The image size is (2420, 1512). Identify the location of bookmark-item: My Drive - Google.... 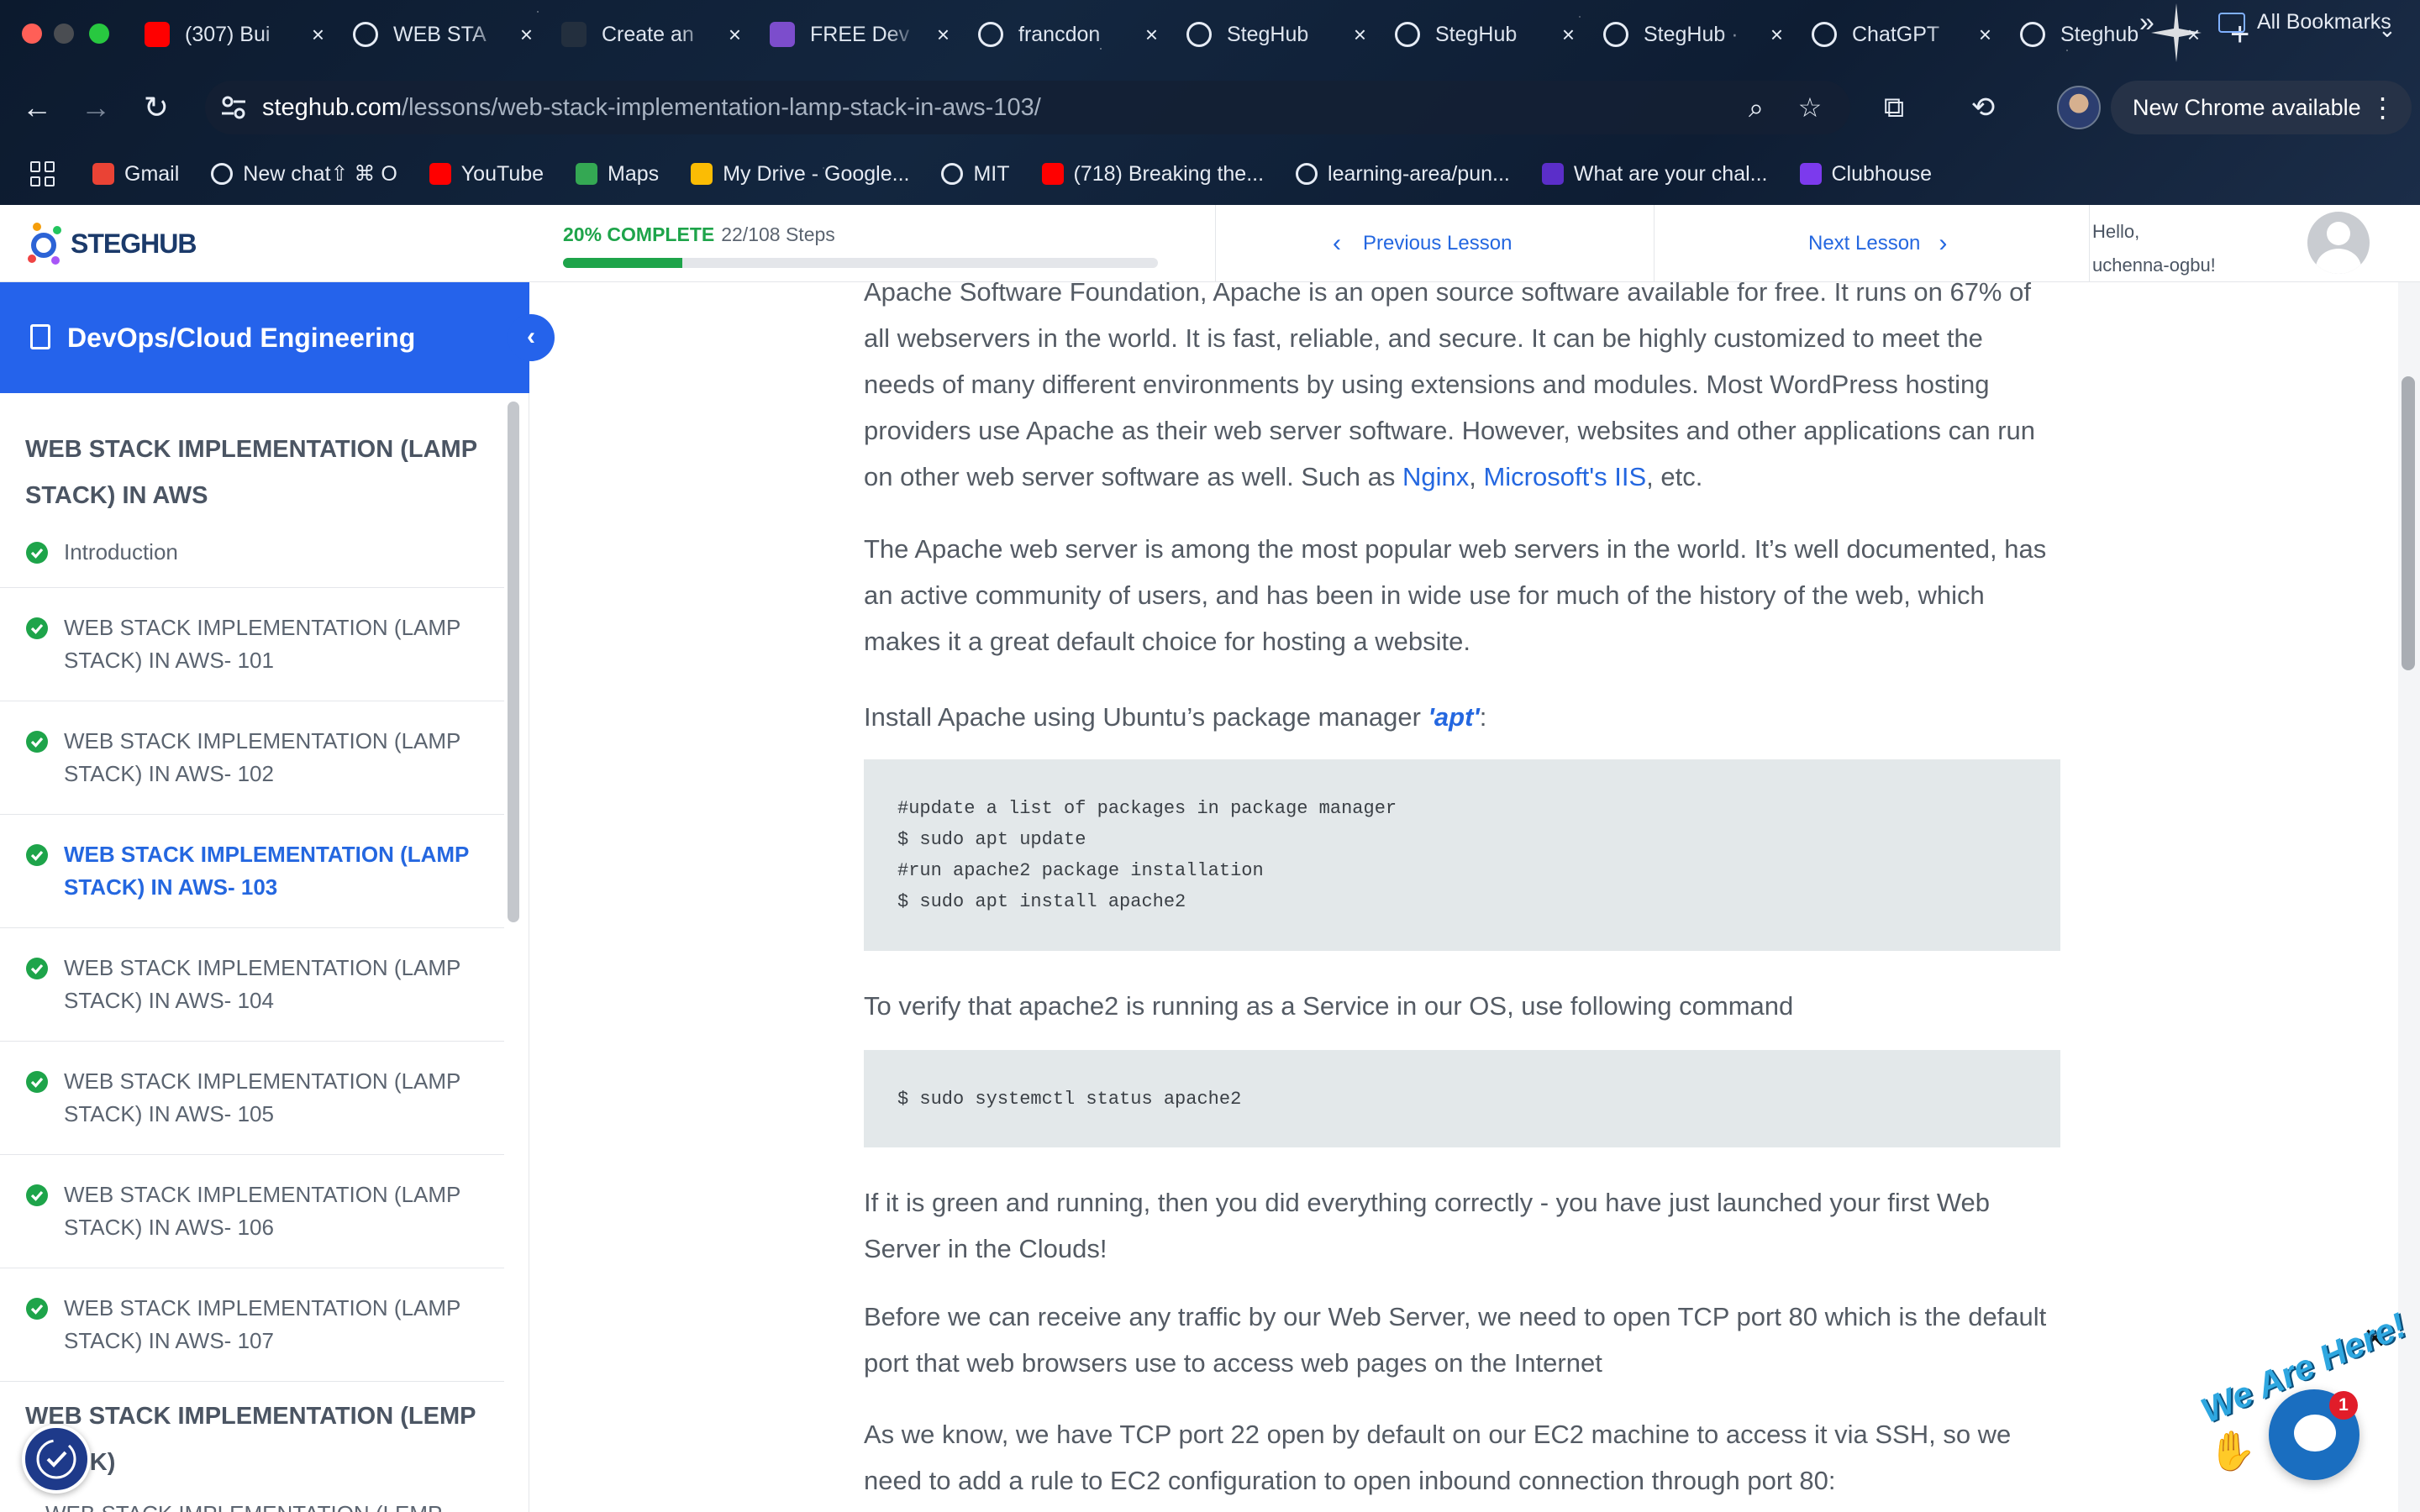
(800, 174).